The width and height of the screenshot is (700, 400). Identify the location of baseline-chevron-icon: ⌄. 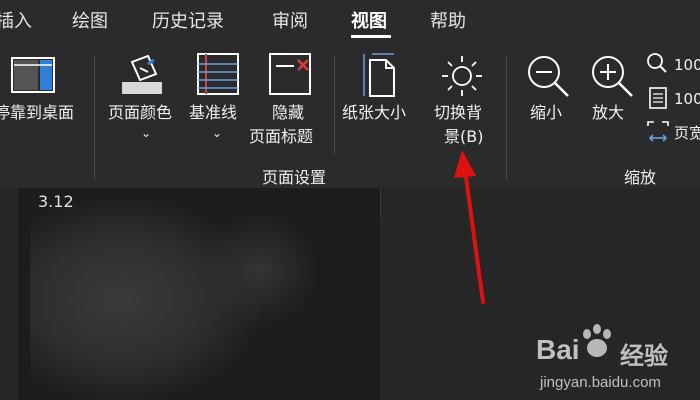
(217, 133).